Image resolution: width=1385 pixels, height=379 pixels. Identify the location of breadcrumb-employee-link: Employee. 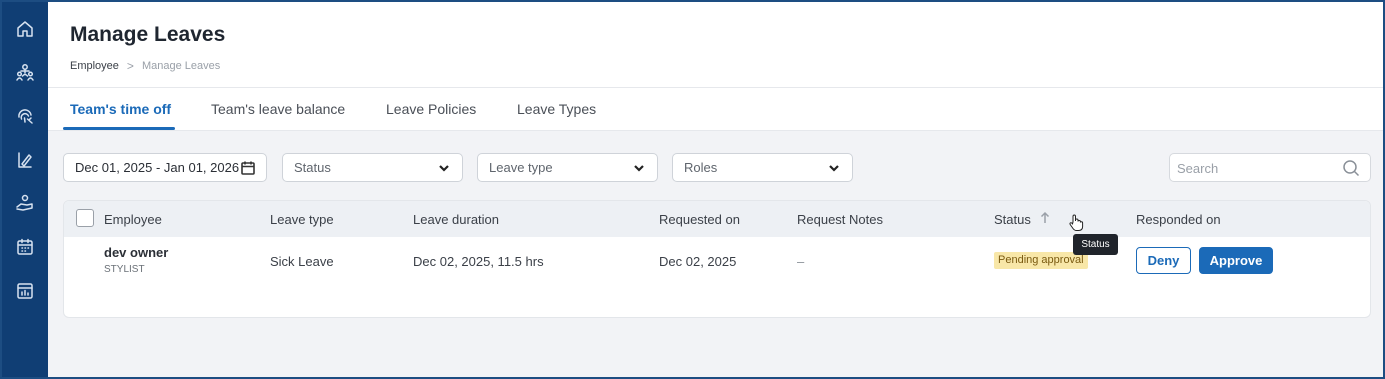
(94, 66).